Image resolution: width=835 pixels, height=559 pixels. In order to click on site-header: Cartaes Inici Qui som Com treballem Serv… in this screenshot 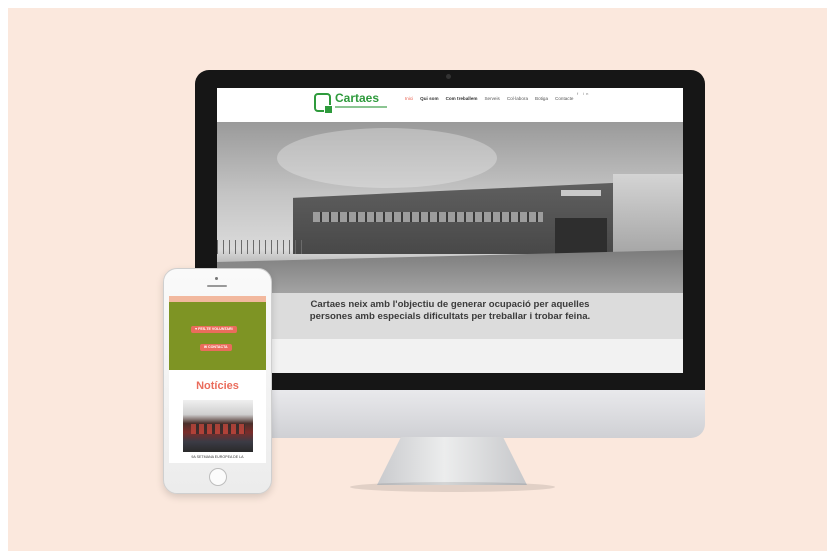, I will do `click(450, 105)`.